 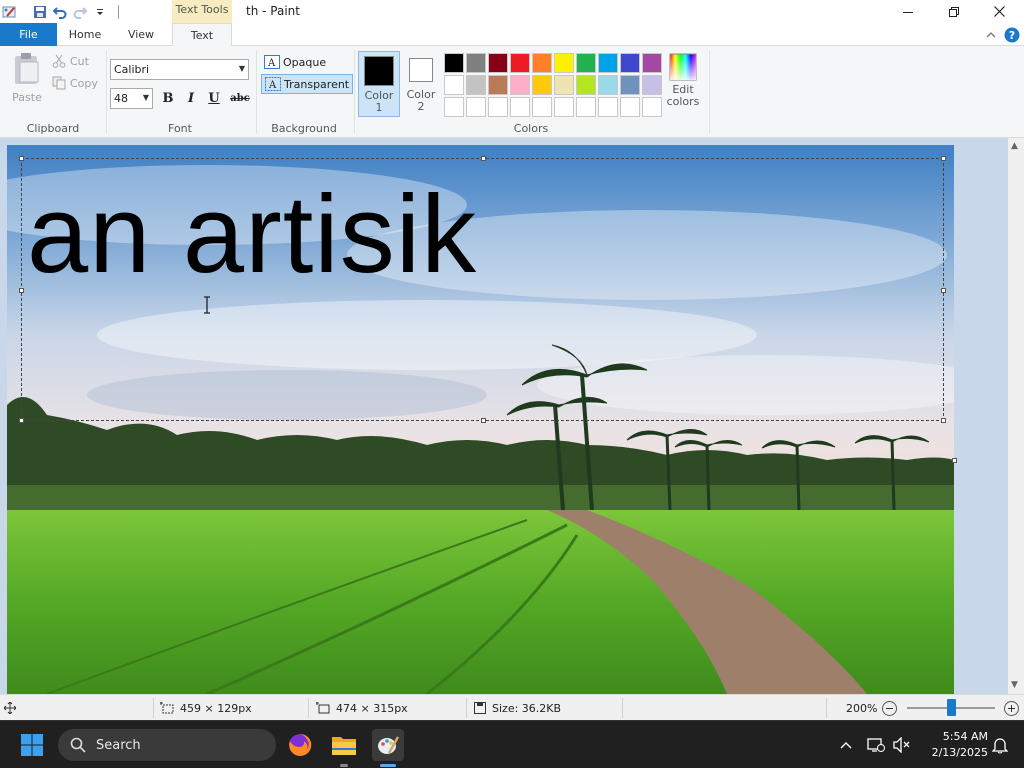 What do you see at coordinates (202, 35) in the screenshot?
I see `tab-text: Text` at bounding box center [202, 35].